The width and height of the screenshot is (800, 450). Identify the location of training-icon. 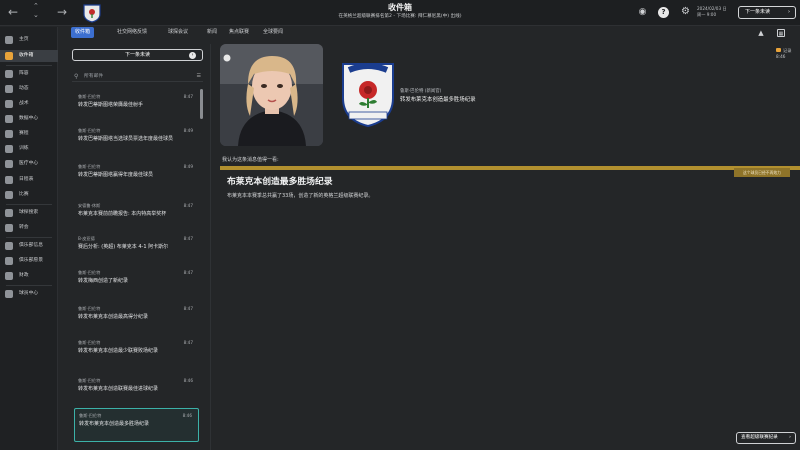
(9, 149).